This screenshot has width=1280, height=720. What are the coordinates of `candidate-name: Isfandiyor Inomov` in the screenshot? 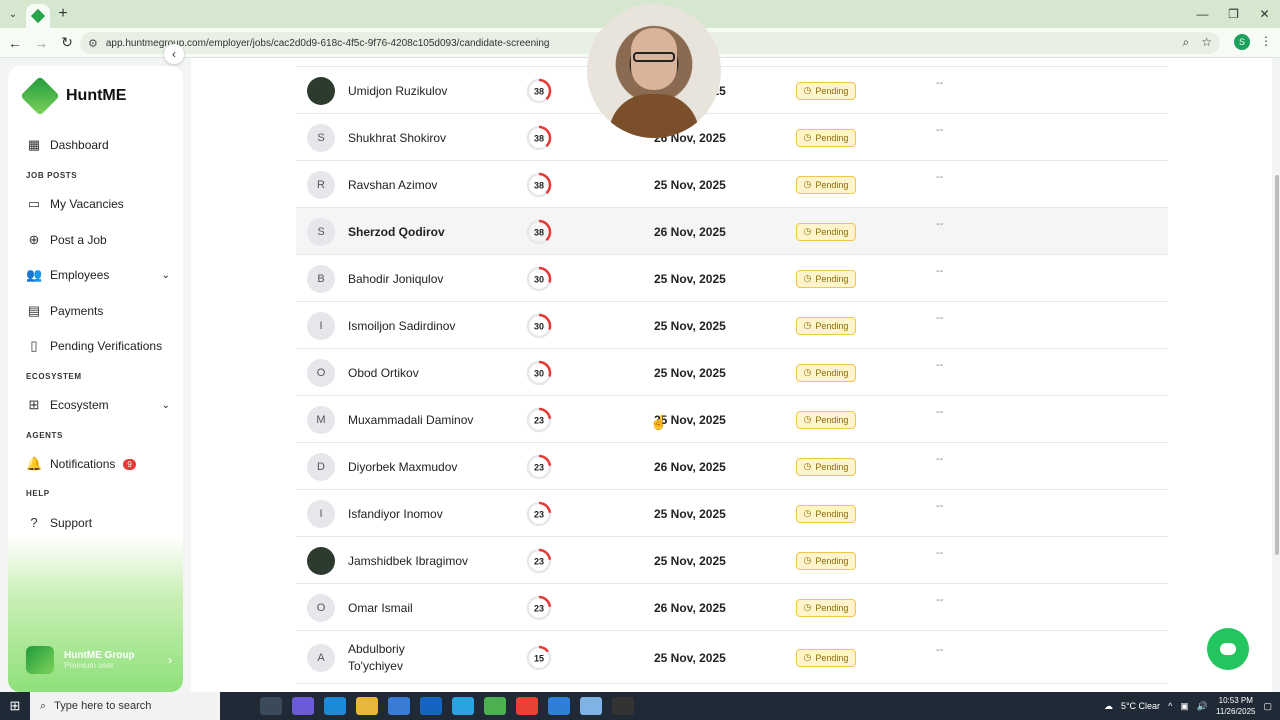 It's located at (418, 514).